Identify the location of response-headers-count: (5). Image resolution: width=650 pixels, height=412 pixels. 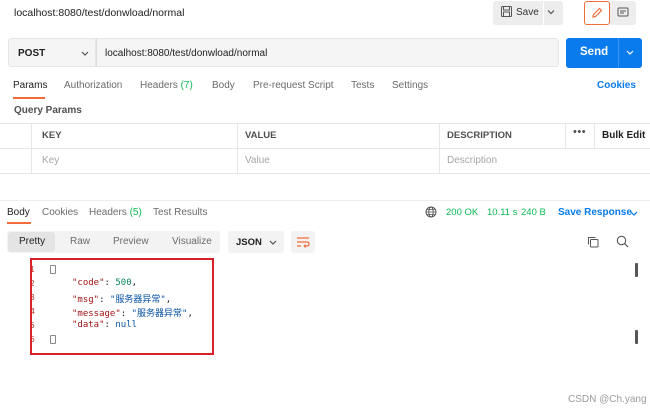
(135, 212).